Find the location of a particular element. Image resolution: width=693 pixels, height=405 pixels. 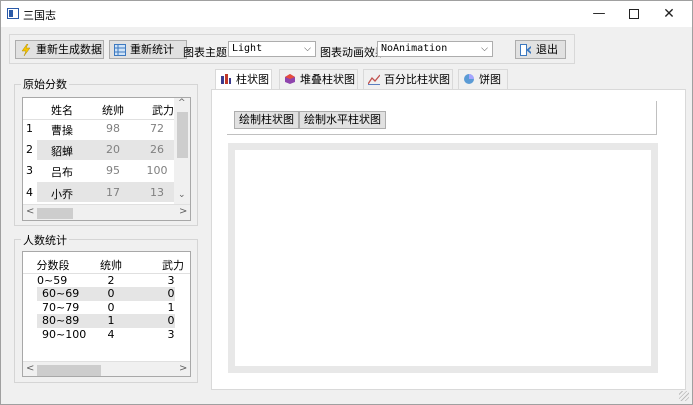

table-cell-lead: 17 is located at coordinates (113, 192).